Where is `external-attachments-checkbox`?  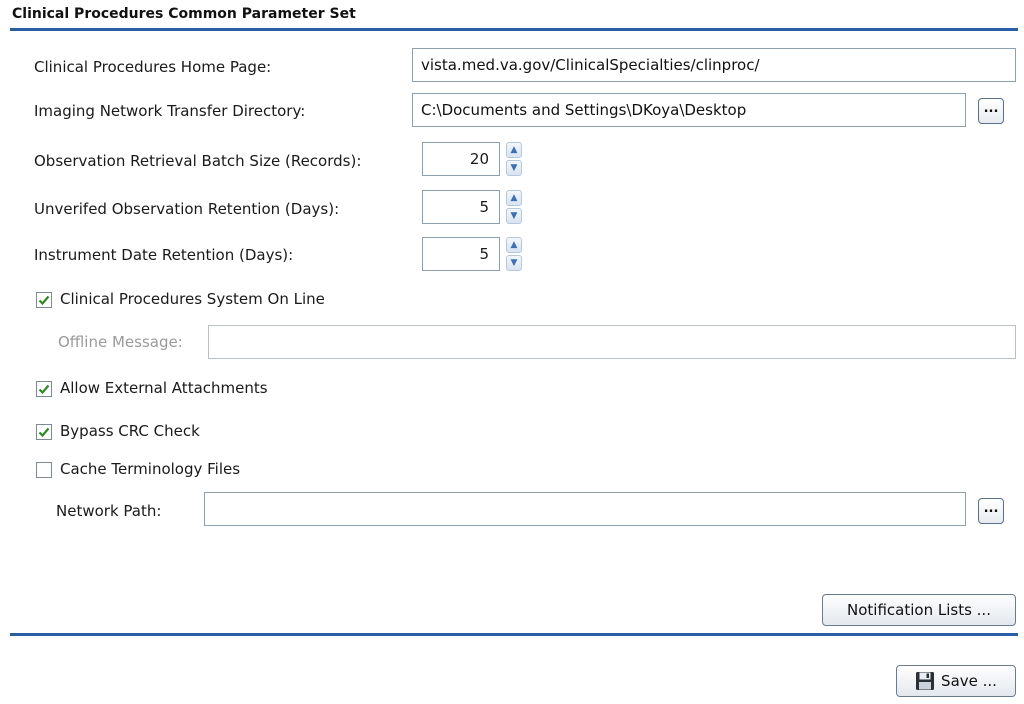
external-attachments-checkbox is located at coordinates (44, 389).